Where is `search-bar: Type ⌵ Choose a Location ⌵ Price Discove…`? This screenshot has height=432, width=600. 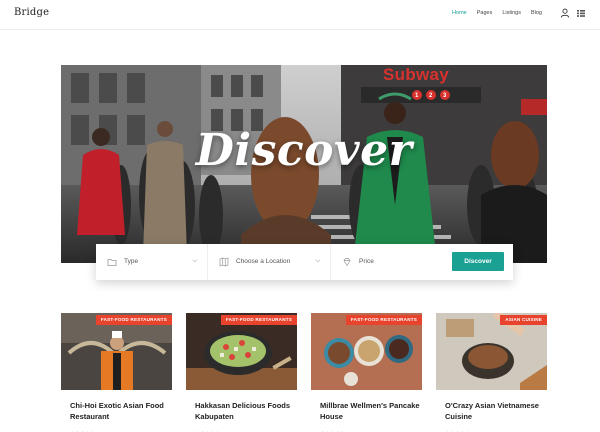
search-bar: Type ⌵ Choose a Location ⌵ Price Discove… is located at coordinates (304, 262).